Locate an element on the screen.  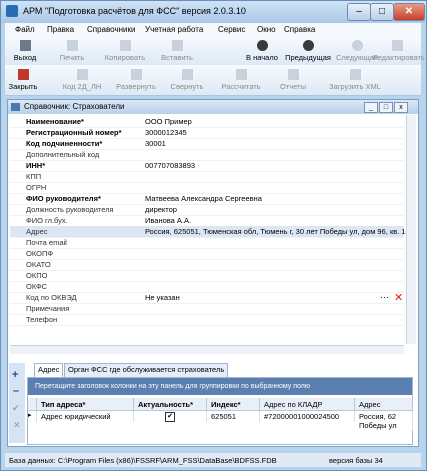
expand-button: Развернуть is located at coordinates (136, 80).